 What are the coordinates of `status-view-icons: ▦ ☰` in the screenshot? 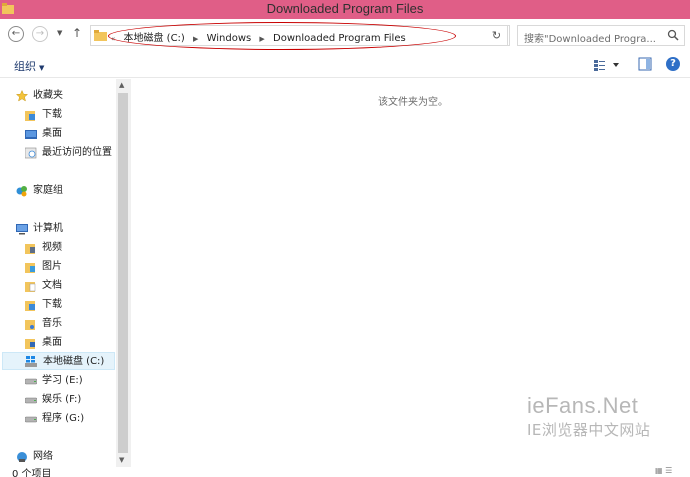 It's located at (663, 470).